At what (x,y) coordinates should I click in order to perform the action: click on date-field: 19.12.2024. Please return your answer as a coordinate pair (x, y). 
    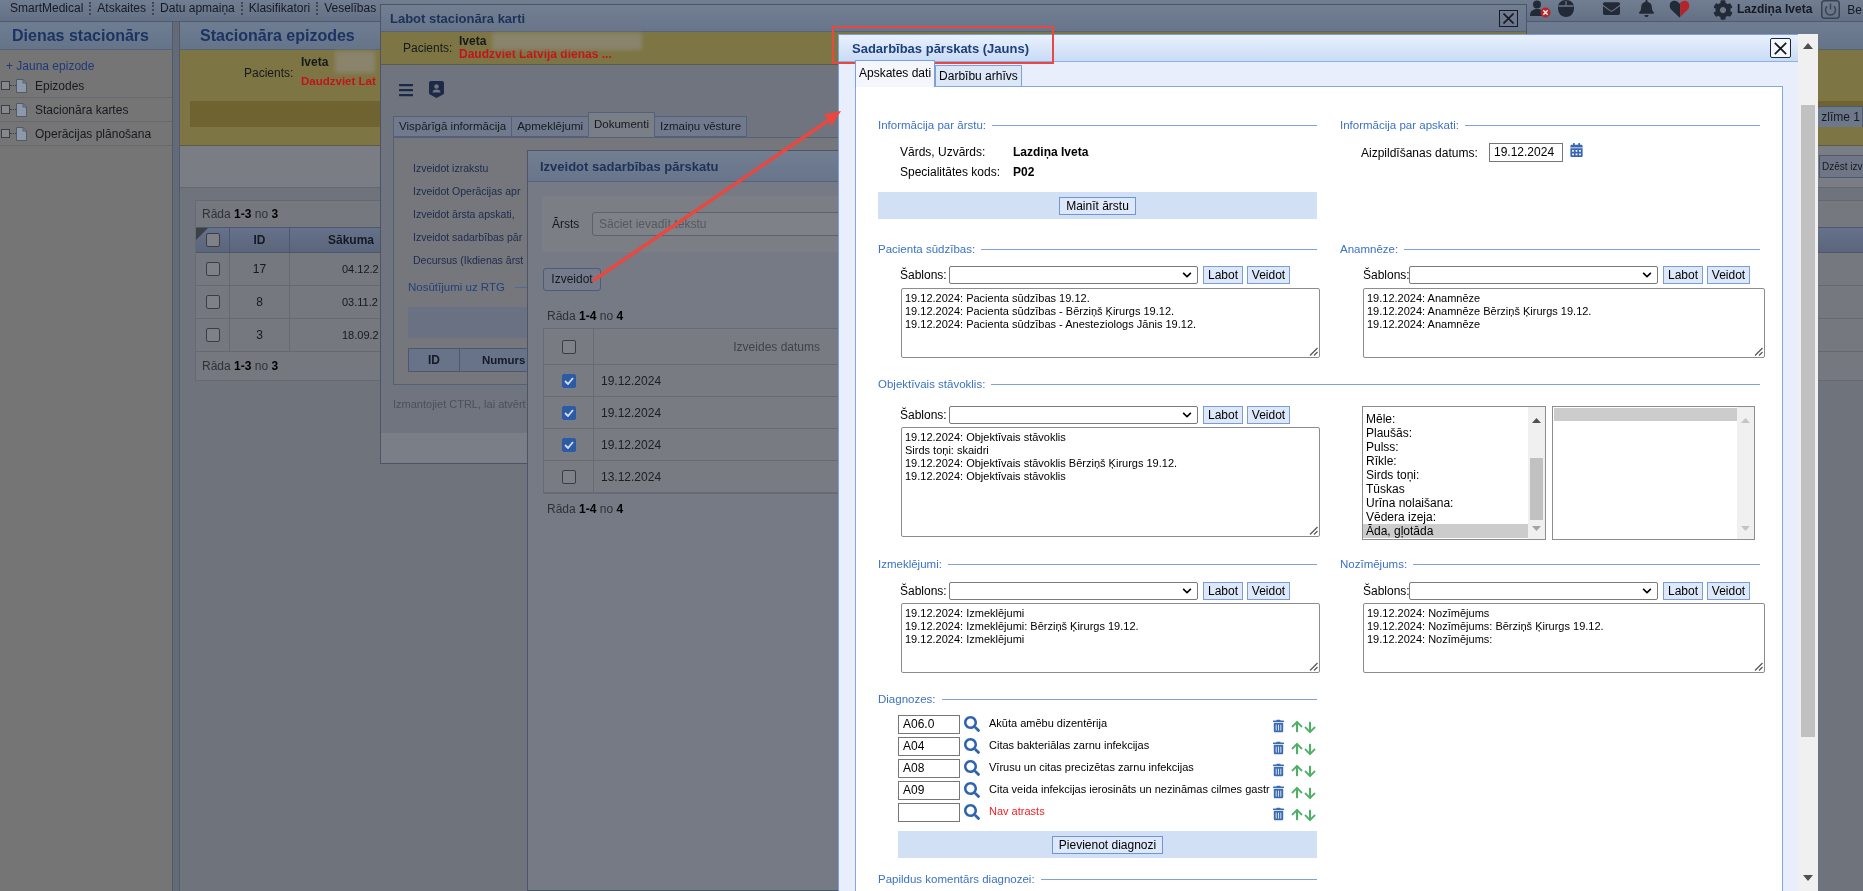
    Looking at the image, I should click on (1526, 152).